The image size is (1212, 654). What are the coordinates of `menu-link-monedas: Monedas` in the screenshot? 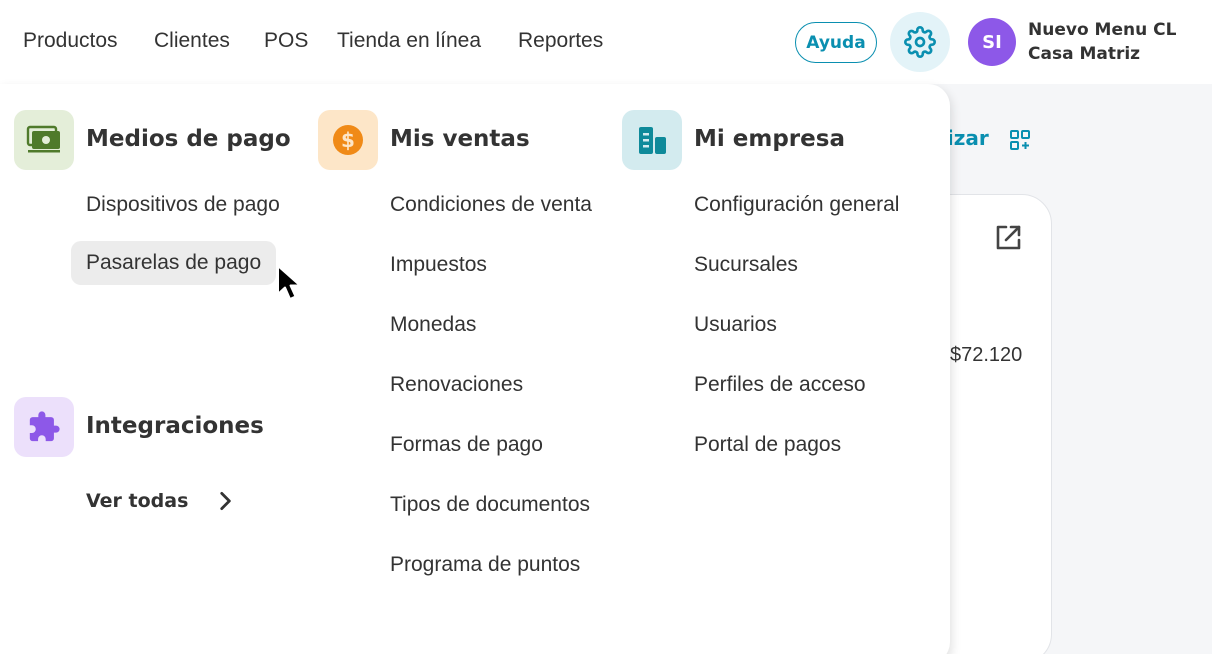 It's located at (433, 325).